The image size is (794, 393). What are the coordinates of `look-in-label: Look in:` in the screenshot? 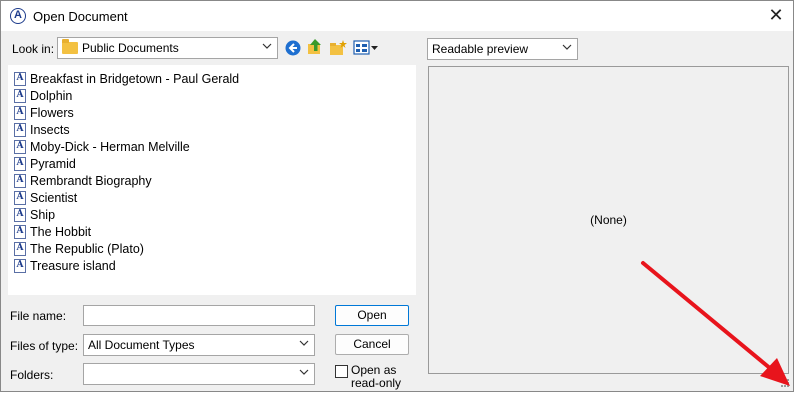 It's located at (33, 49).